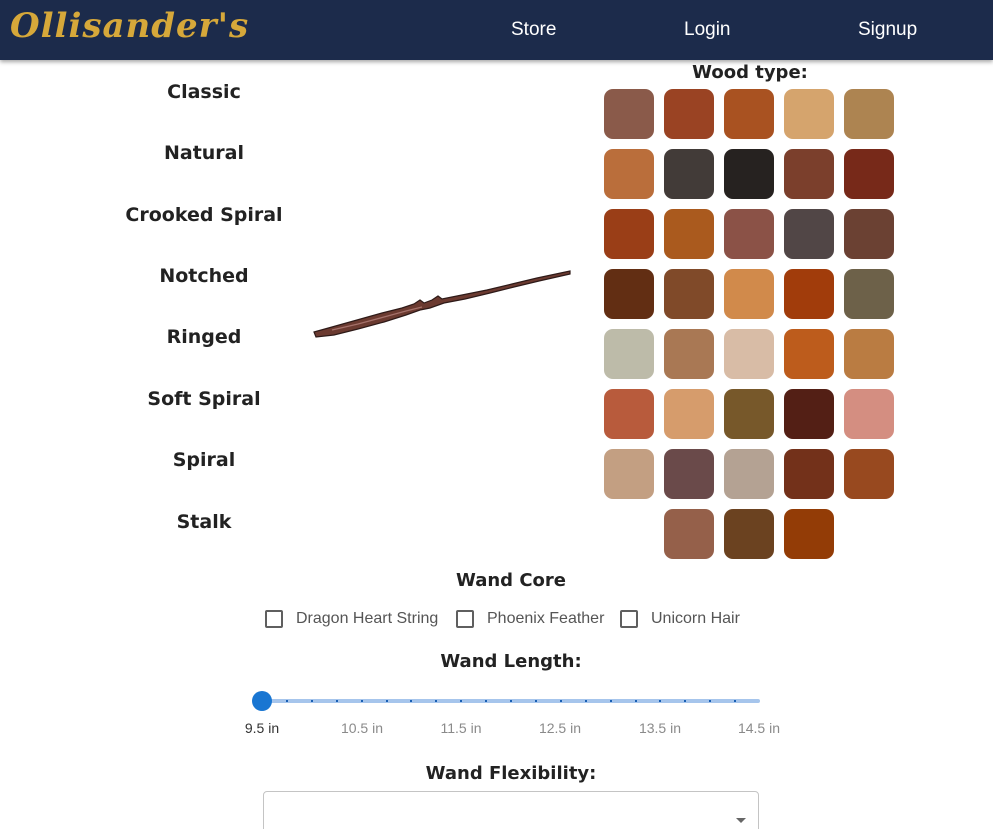 This screenshot has width=993, height=829. Describe the element at coordinates (511, 773) in the screenshot. I see `wand-flexibility-title: Wand Flexibility:` at that location.